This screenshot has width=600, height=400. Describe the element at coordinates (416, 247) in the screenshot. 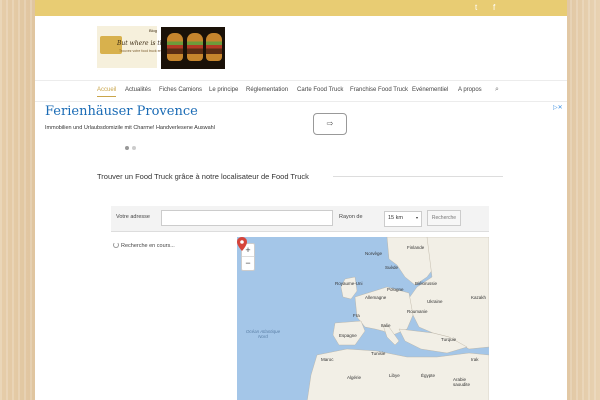

I see `map-label: Finlande` at that location.